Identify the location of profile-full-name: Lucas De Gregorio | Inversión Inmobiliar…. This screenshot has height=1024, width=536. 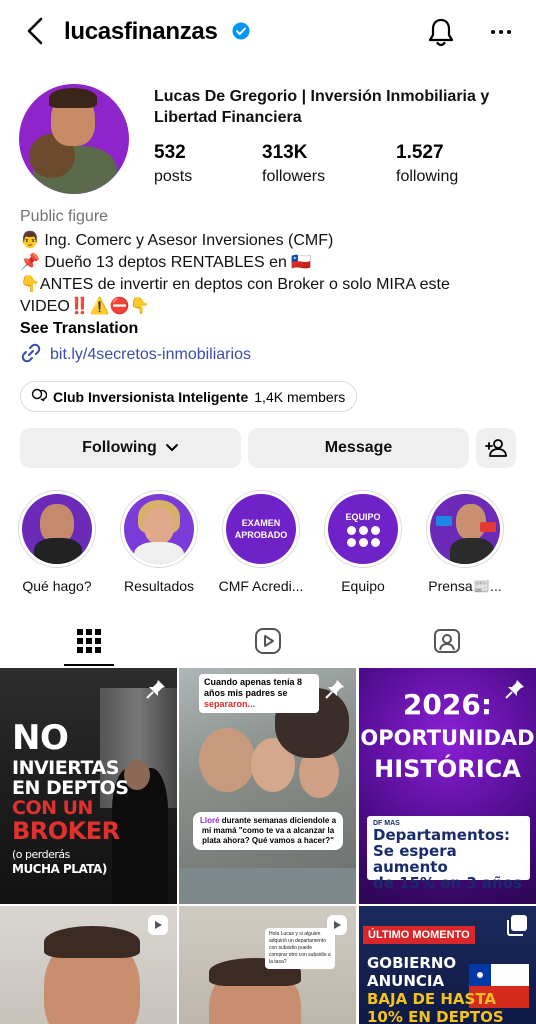
(322, 107).